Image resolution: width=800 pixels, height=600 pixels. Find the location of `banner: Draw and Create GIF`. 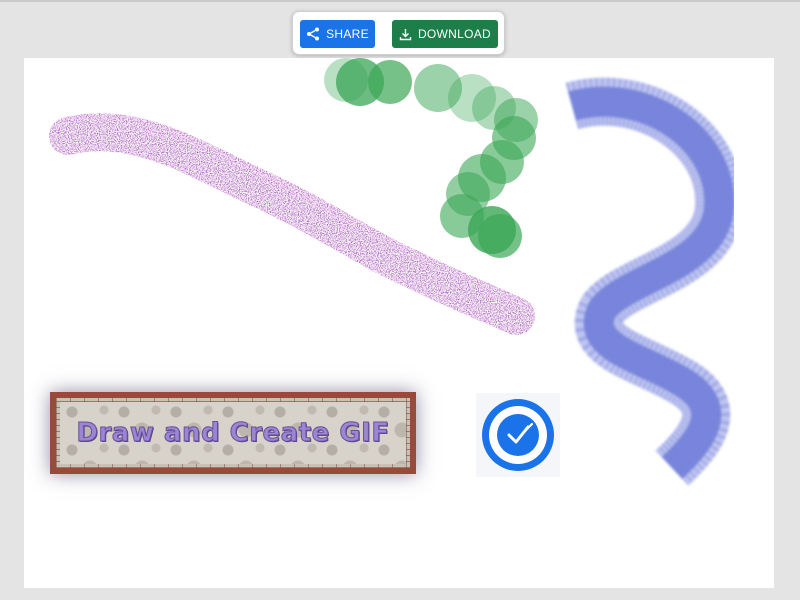

banner: Draw and Create GIF is located at coordinates (233, 433).